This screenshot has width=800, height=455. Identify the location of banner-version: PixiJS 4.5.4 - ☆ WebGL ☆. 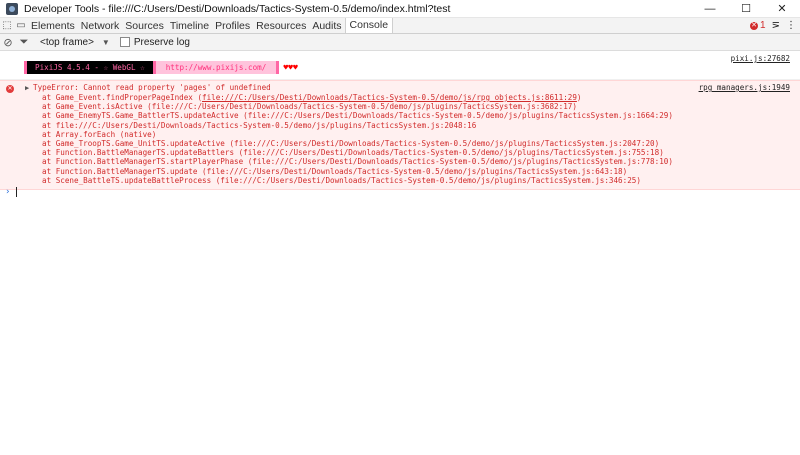
(90, 67).